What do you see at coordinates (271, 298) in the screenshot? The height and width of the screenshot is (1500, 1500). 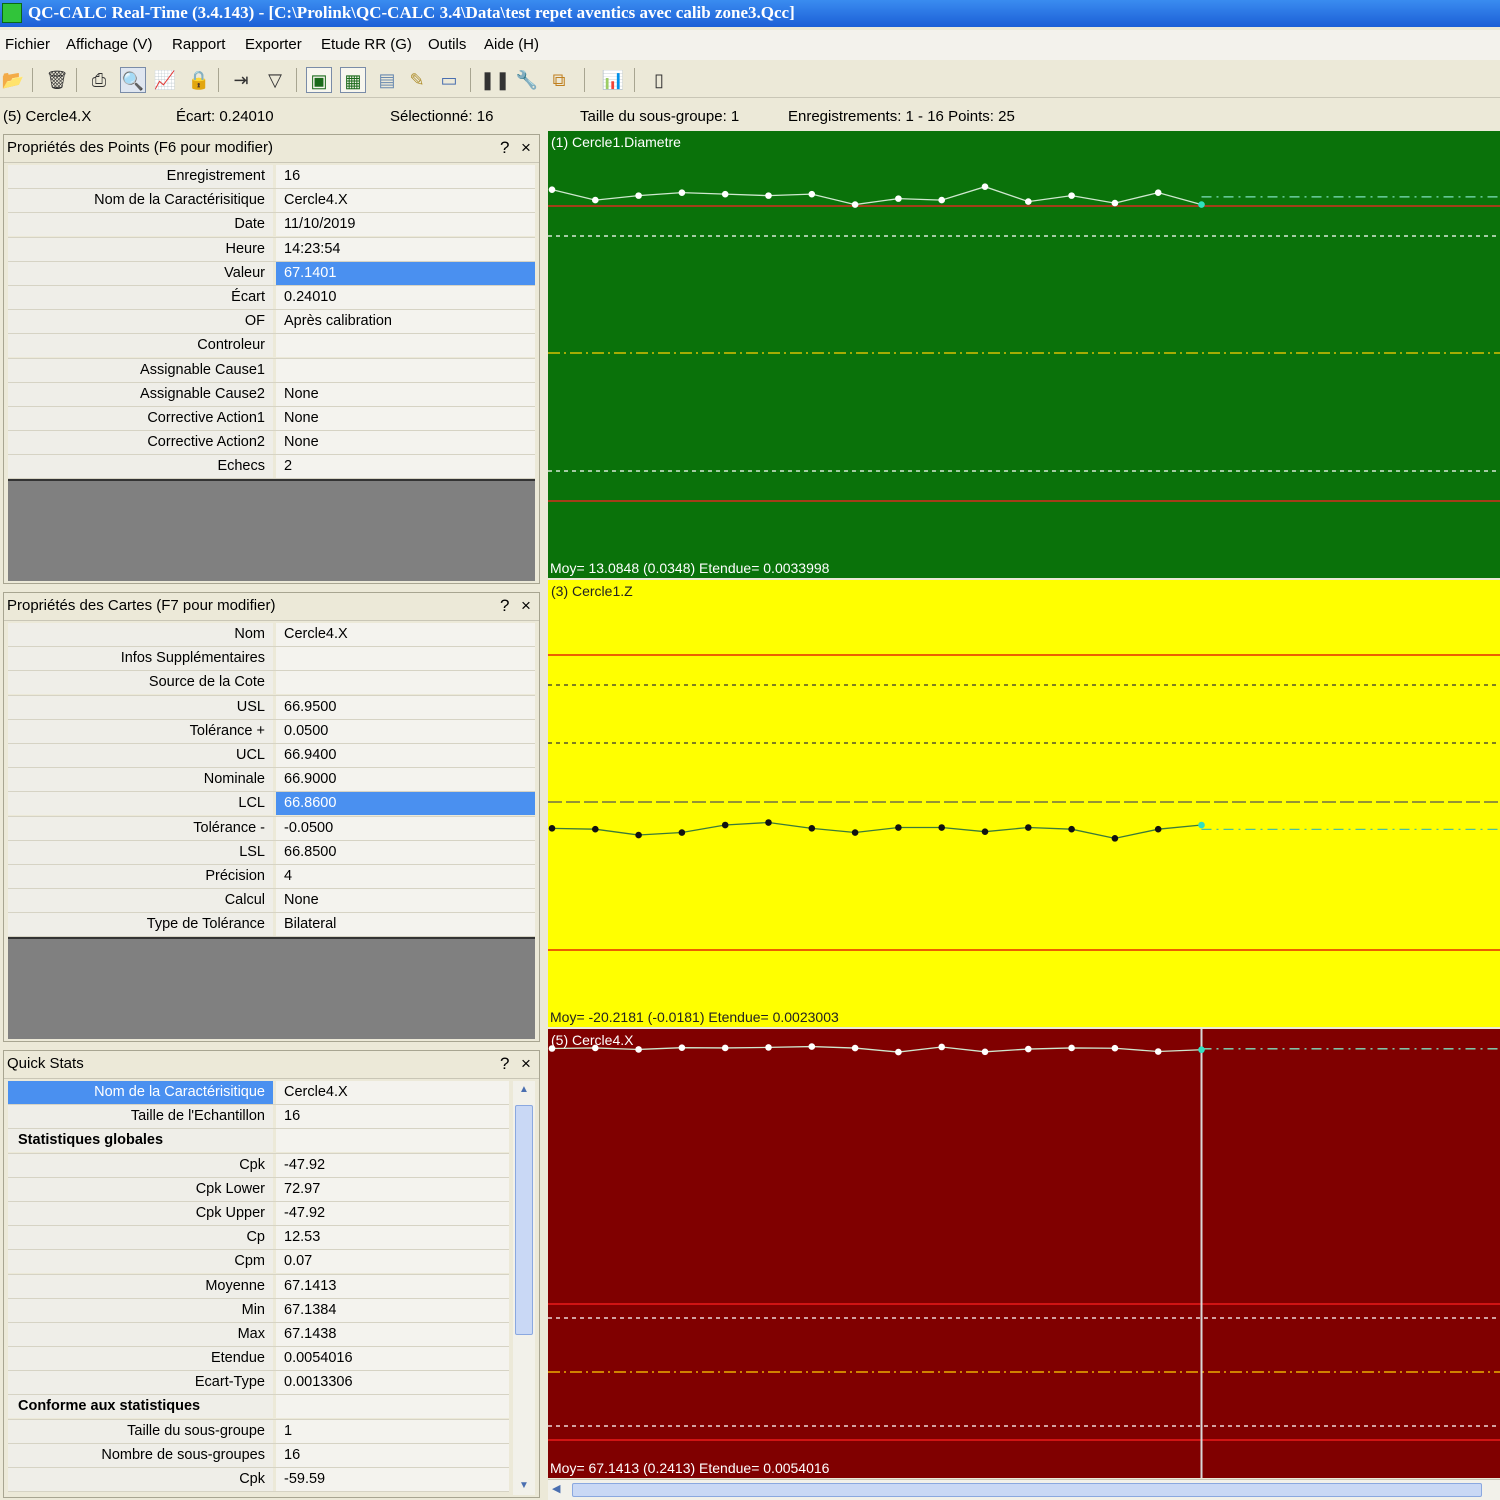 I see `property-row-ecart: Écart 0.24010` at bounding box center [271, 298].